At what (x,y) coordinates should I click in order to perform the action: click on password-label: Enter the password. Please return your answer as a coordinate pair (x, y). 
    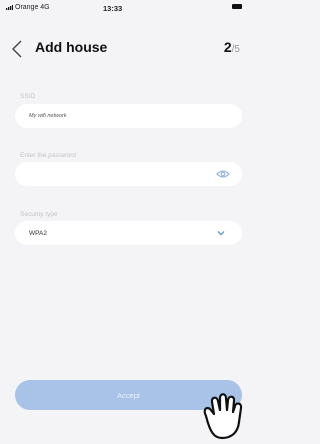
    Looking at the image, I should click on (48, 155).